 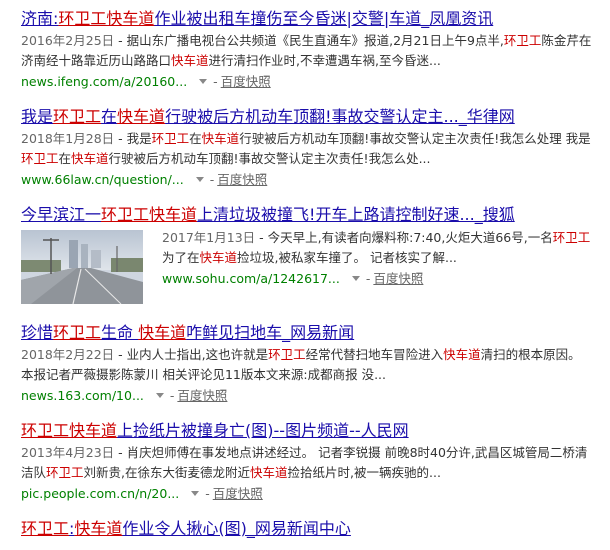 What do you see at coordinates (263, 430) in the screenshot?
I see `text-segment: 上捡纸片被撞身亡(图)--图片频道--人民网` at bounding box center [263, 430].